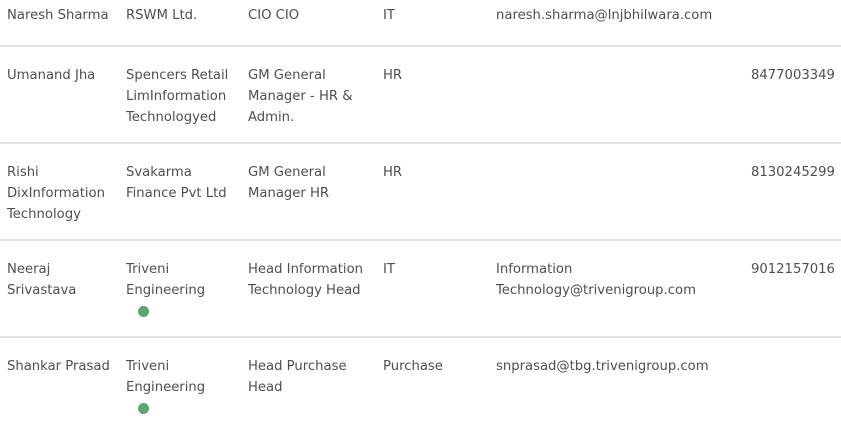  Describe the element at coordinates (274, 15) in the screenshot. I see `job-title: CIO CIO` at that location.